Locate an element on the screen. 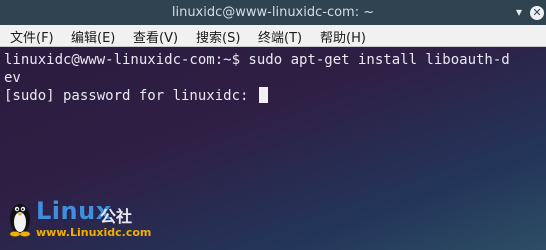  menu-help: 帮助(H) is located at coordinates (343, 36).